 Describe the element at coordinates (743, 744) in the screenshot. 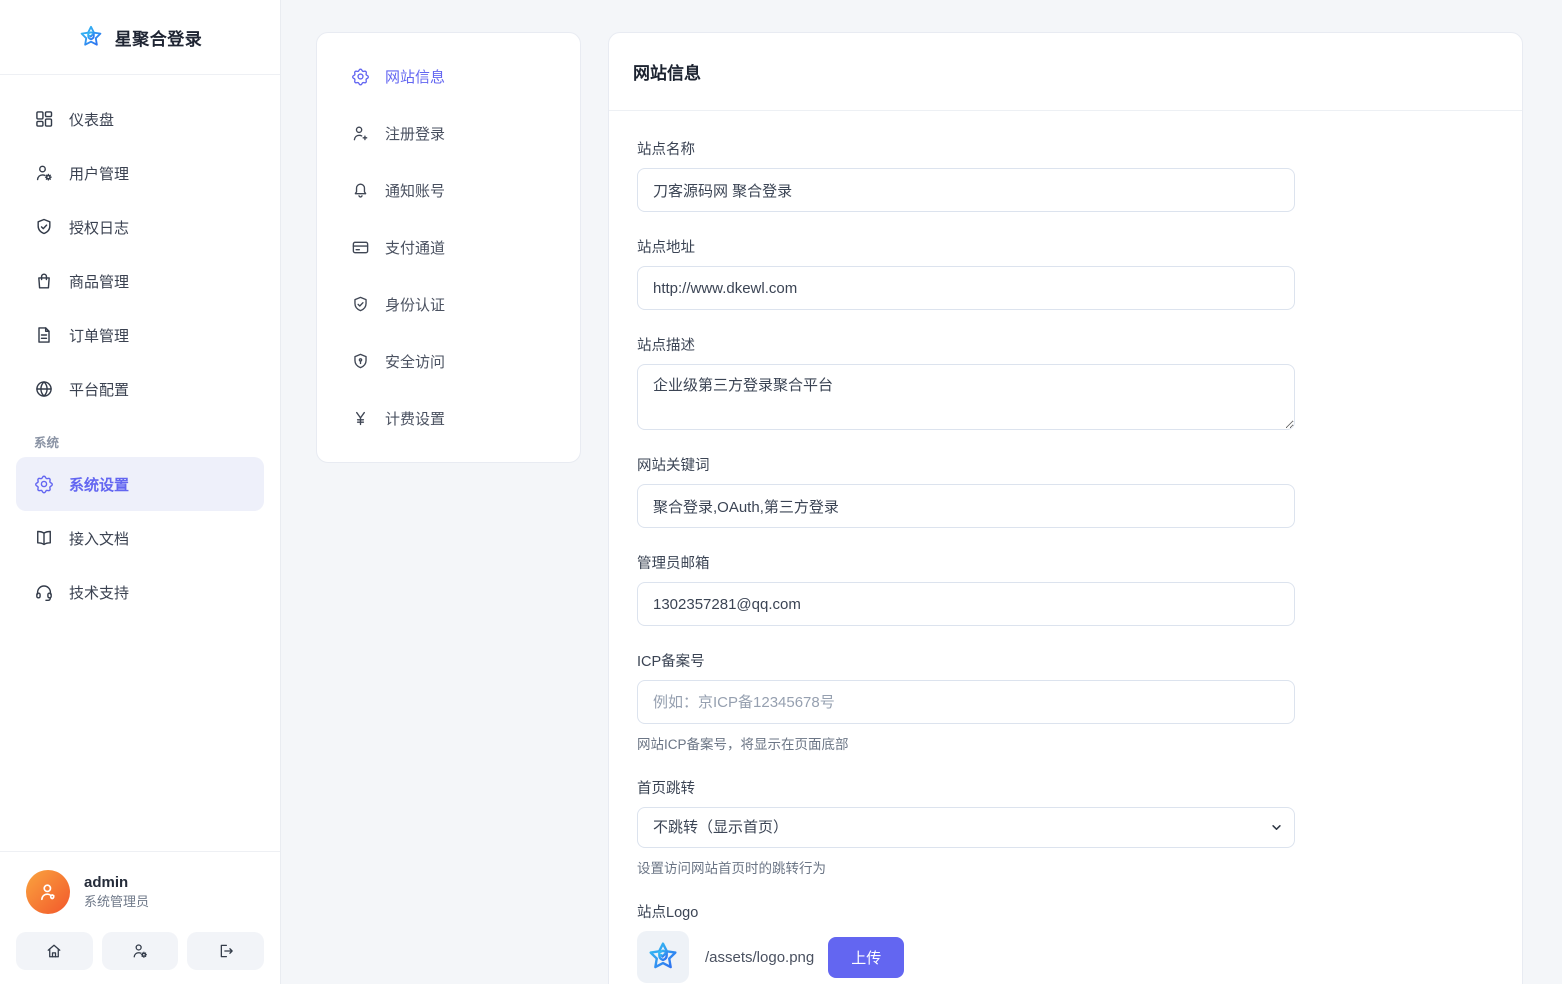

I see `icp-help: 网站ICP备案号，将显示在页面底部` at that location.